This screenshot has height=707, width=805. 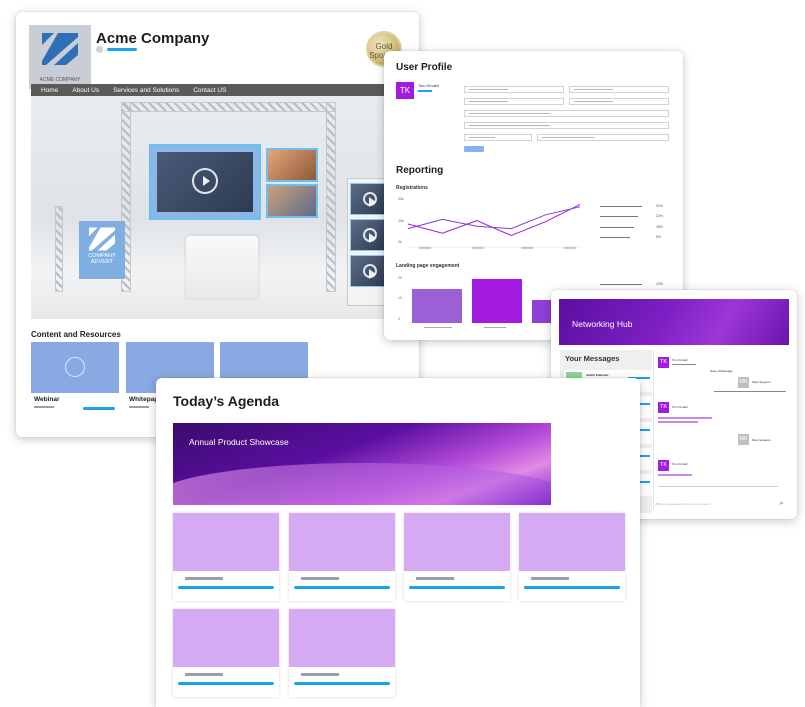 What do you see at coordinates (122, 49) in the screenshot?
I see `company-underline` at bounding box center [122, 49].